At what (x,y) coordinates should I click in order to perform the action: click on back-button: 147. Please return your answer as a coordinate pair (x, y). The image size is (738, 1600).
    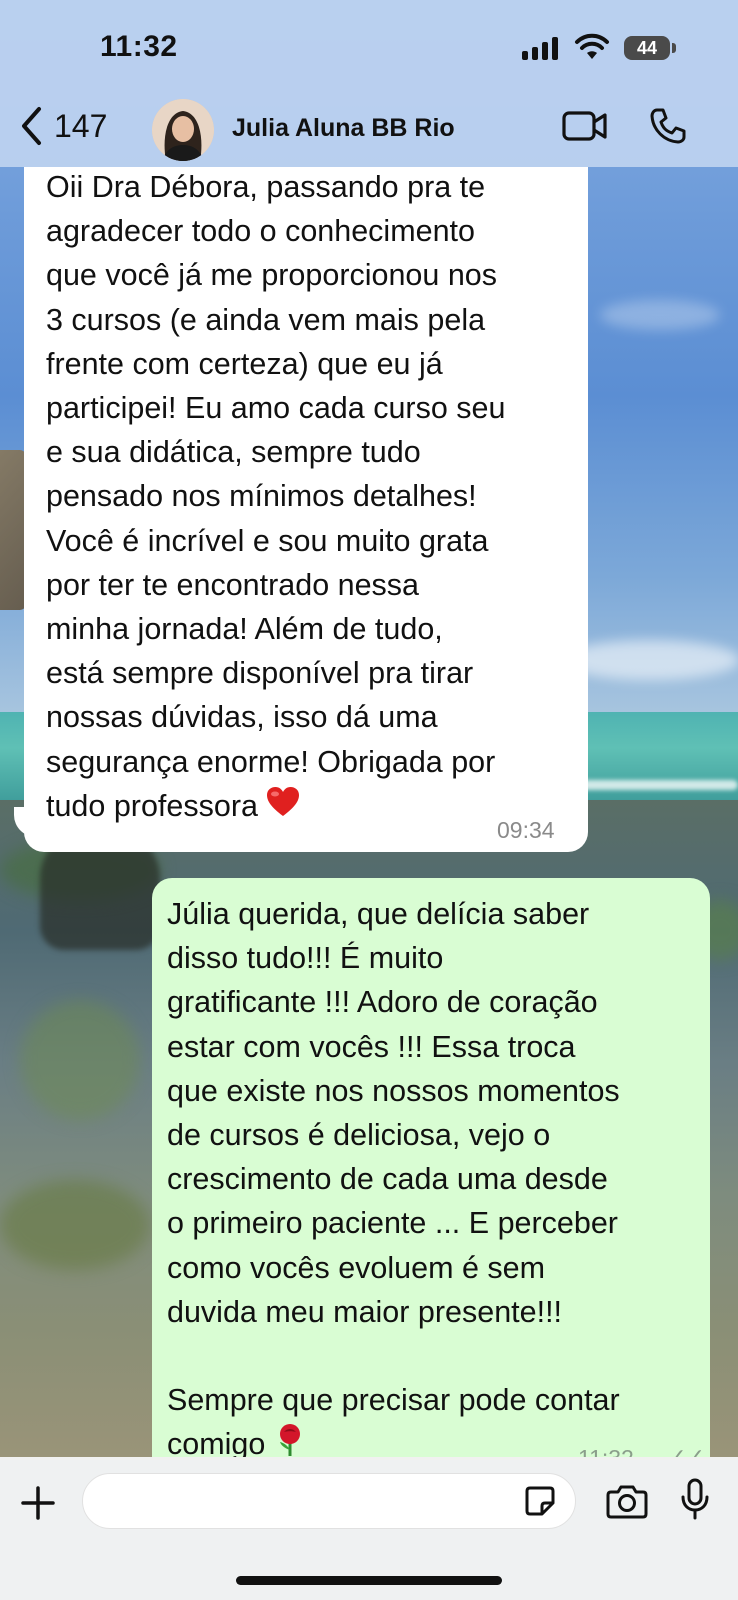
    Looking at the image, I should click on (63, 126).